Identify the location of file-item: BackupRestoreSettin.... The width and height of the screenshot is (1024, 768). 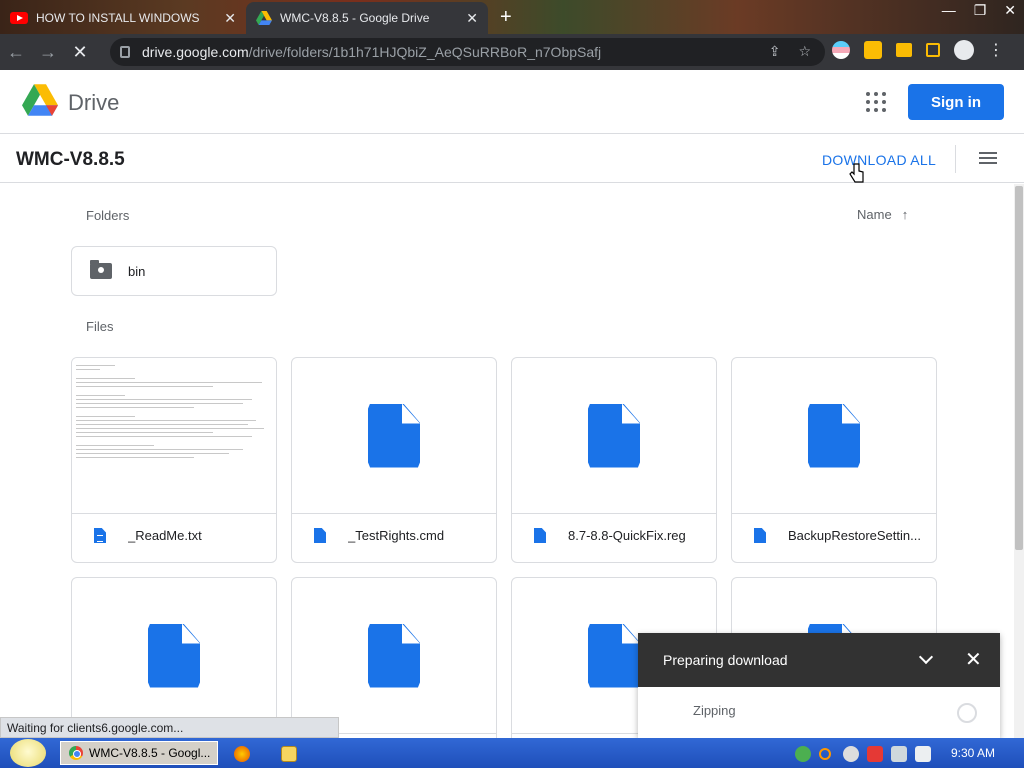
(834, 460).